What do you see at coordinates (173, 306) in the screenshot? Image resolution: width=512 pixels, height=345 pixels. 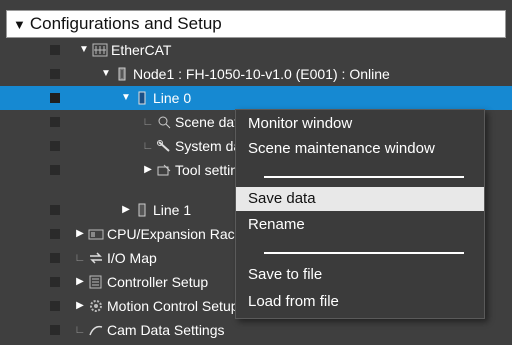 I see `tree-item-label: Motion Control Setup` at bounding box center [173, 306].